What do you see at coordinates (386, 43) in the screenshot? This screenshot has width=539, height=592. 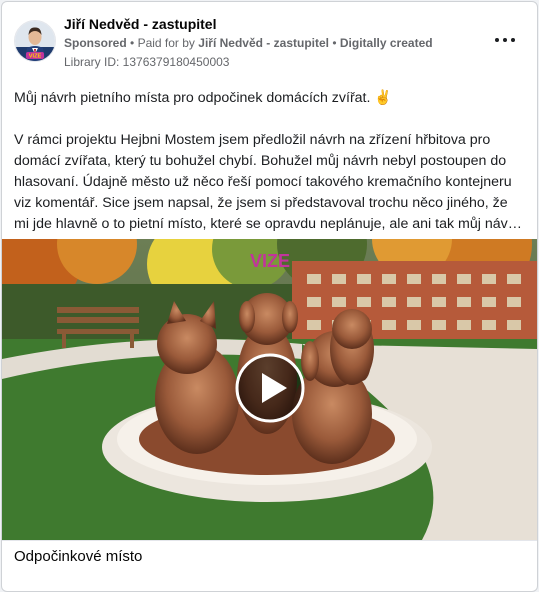 I see `digitally-created-label: Digitally created` at bounding box center [386, 43].